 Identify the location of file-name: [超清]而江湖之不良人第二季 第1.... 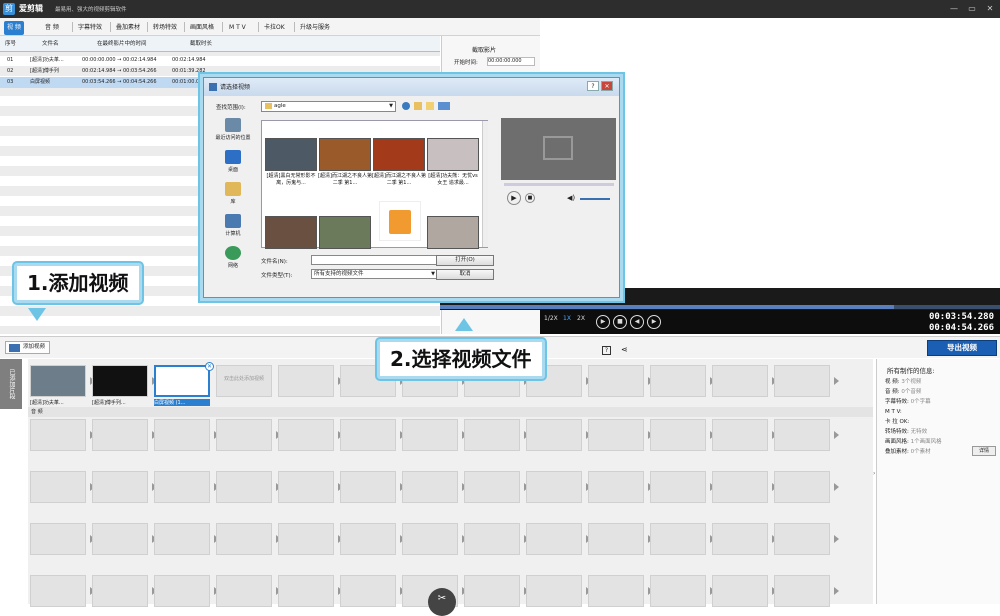
(399, 180).